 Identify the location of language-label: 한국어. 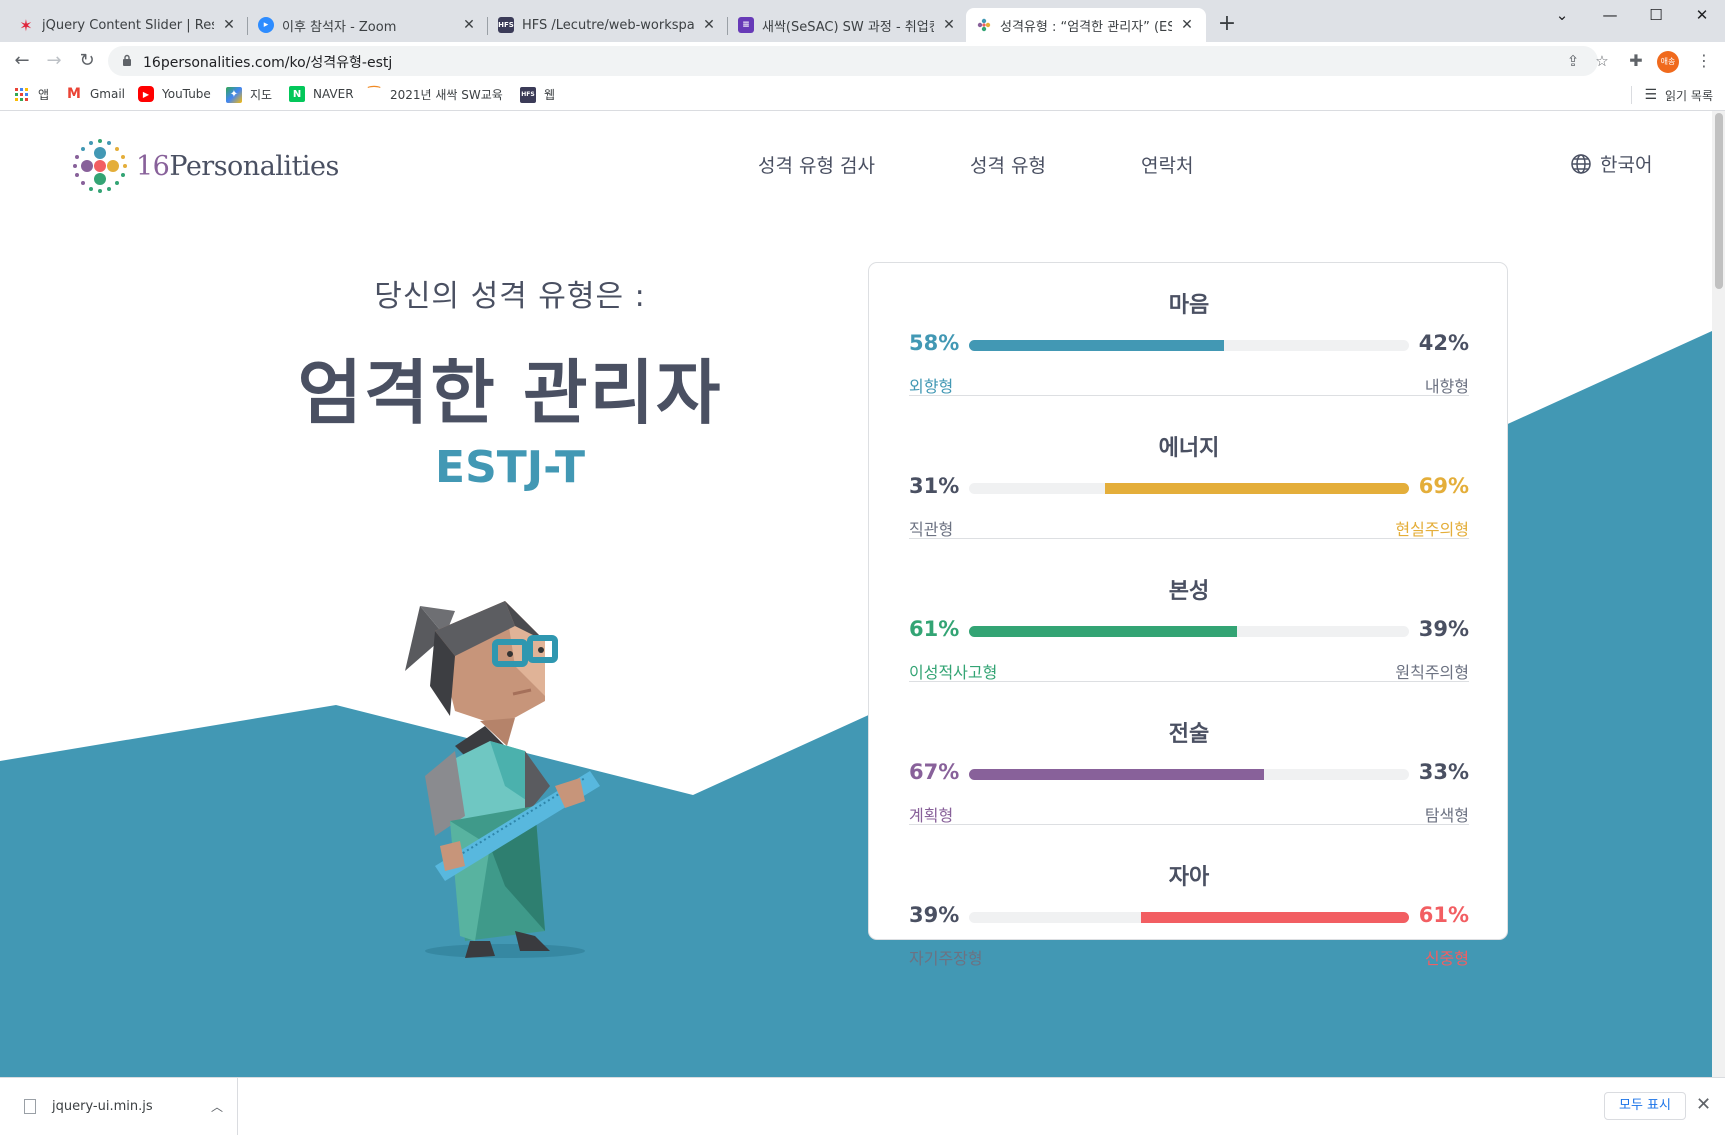
(1626, 165).